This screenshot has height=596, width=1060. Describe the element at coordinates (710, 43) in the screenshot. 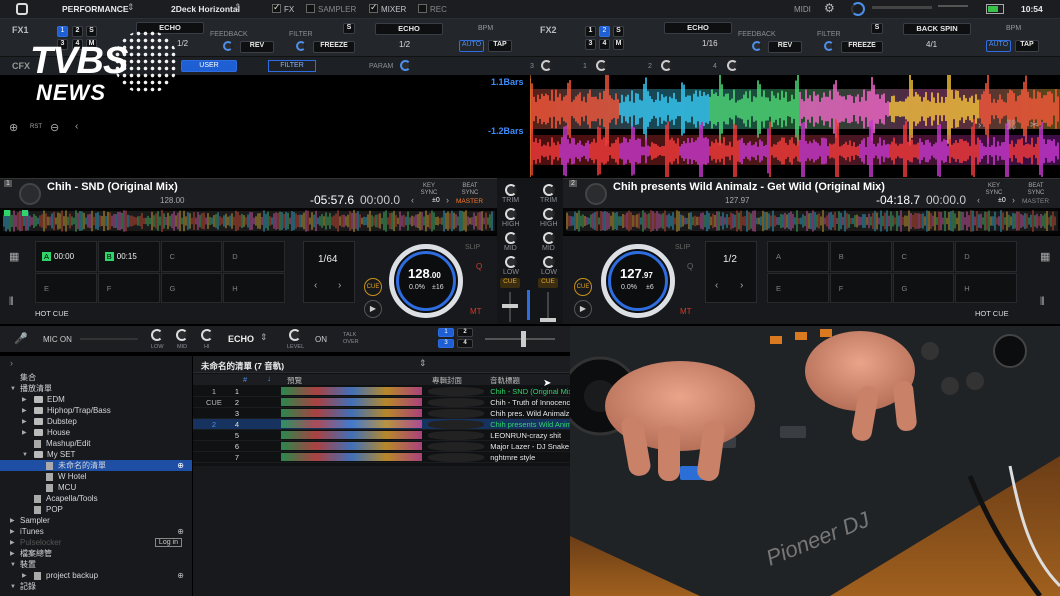

I see `fx2-beat-fraction: 1/16` at that location.